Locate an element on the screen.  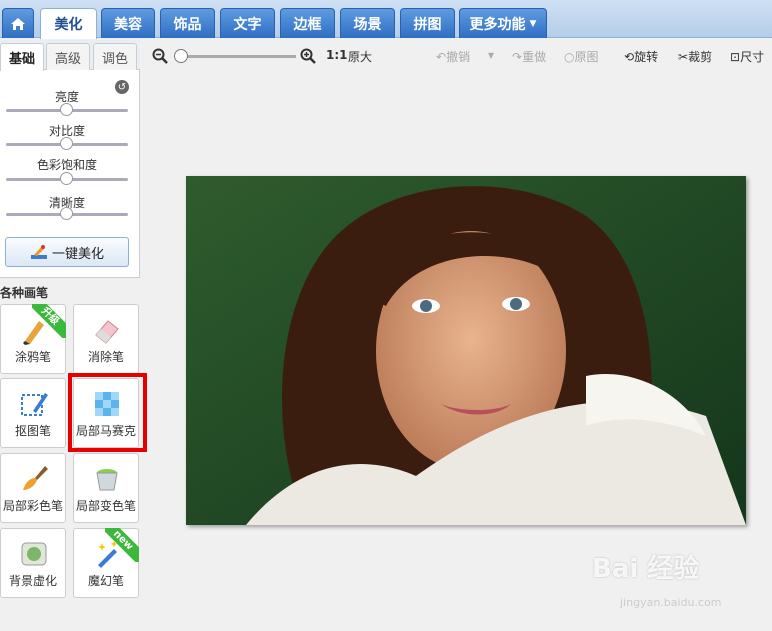
sharpness-slider is located at coordinates (67, 213).